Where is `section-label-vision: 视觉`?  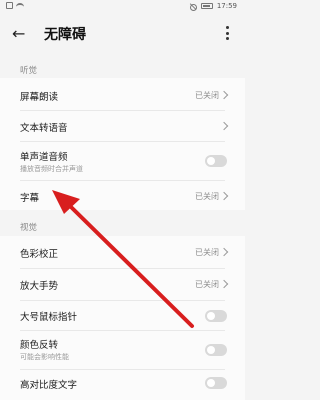 section-label-vision: 视觉 is located at coordinates (29, 228).